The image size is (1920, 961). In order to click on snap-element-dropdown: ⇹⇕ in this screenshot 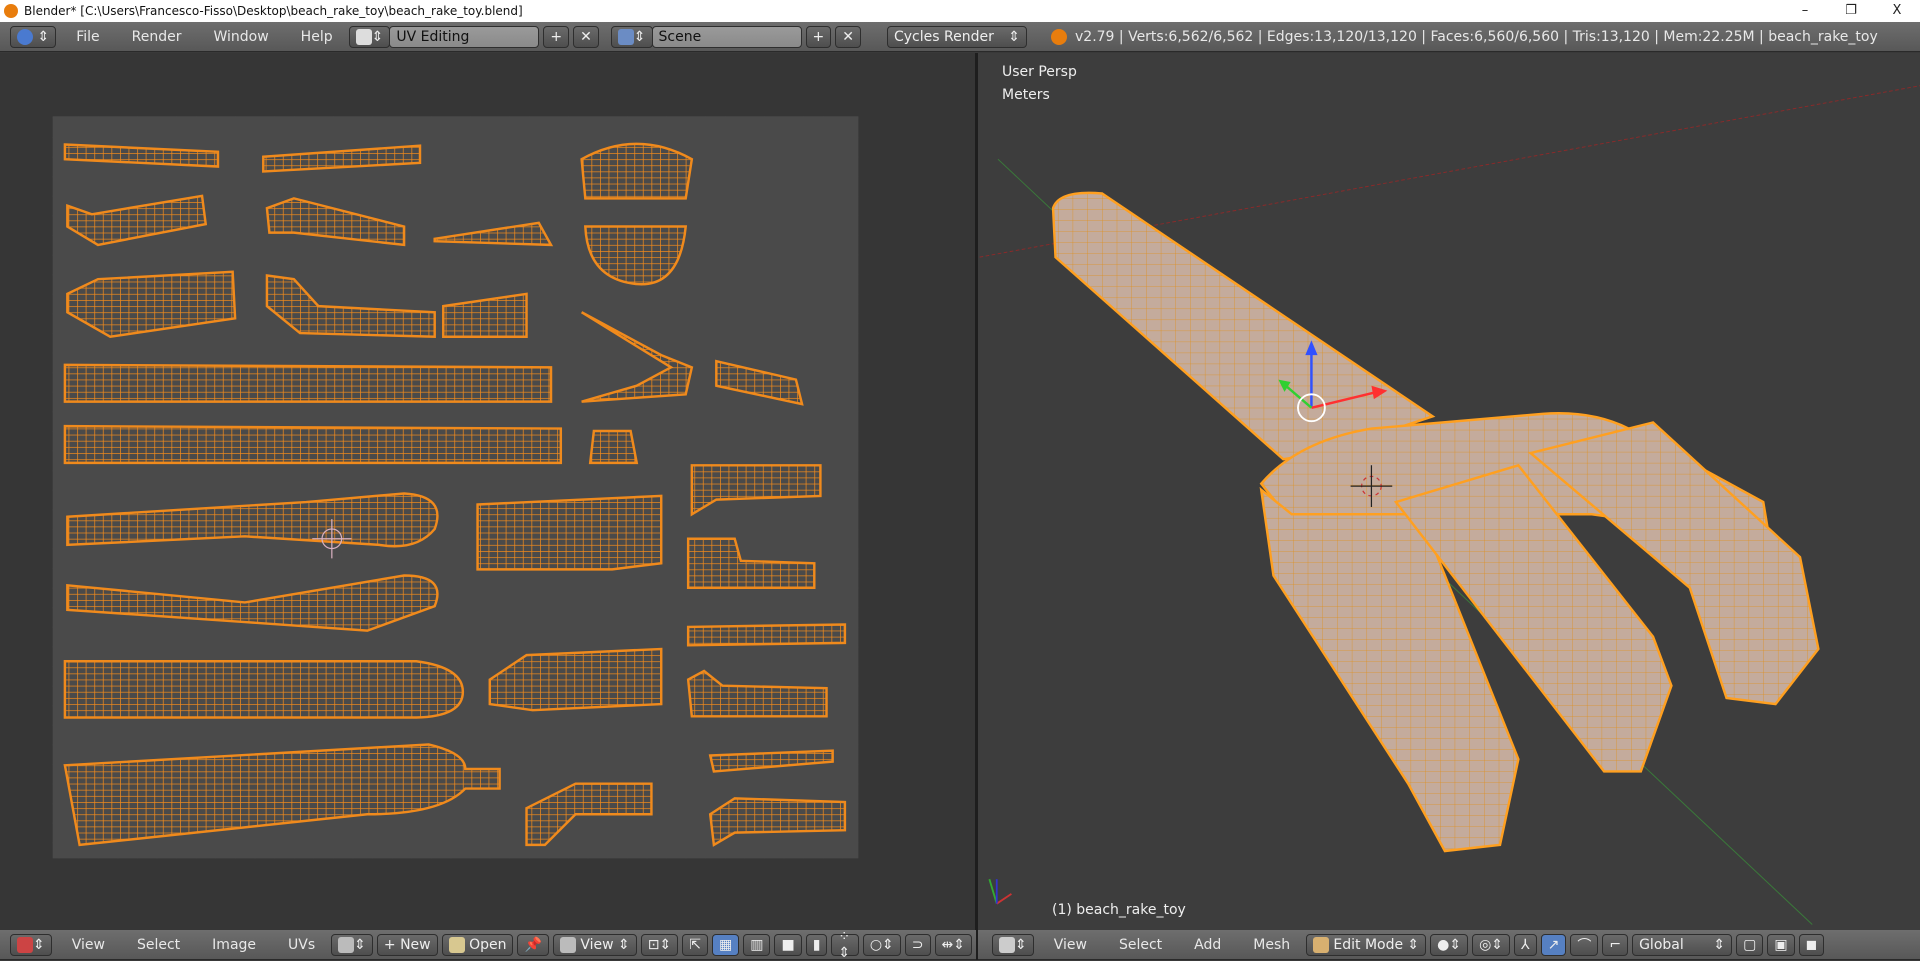, I will do `click(953, 944)`.